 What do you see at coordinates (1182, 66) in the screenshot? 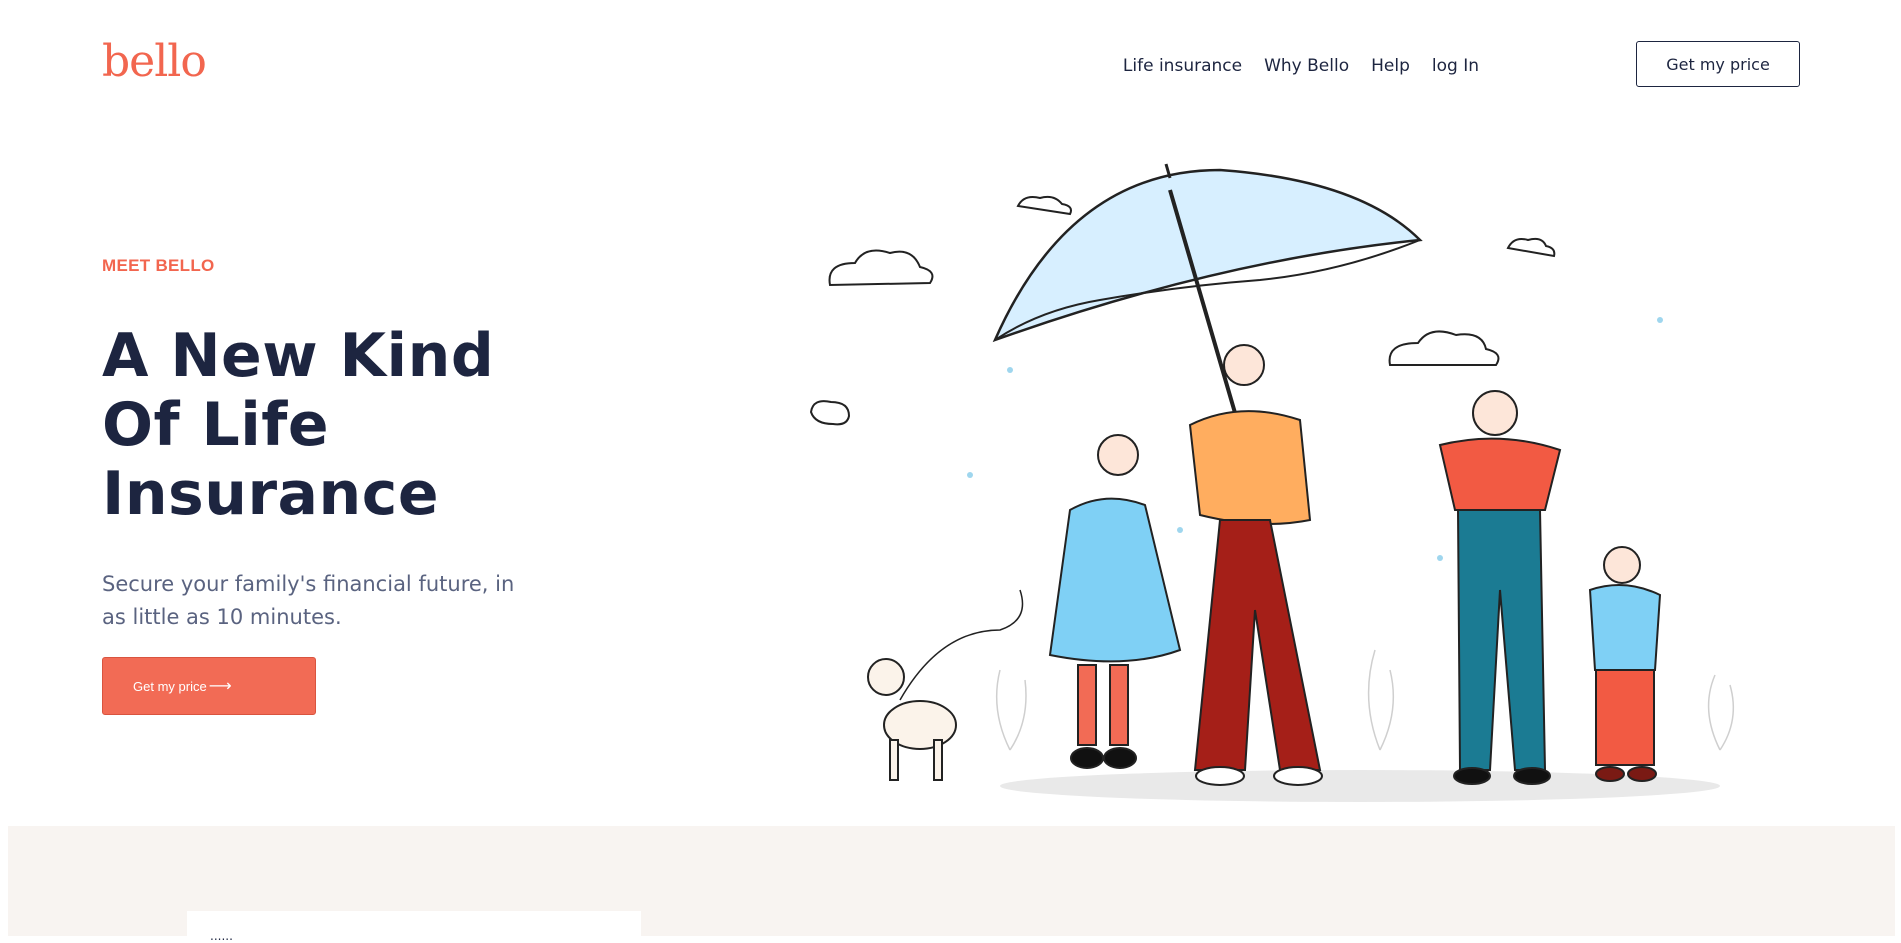
I see `nav-life-insurance: Life insurance` at bounding box center [1182, 66].